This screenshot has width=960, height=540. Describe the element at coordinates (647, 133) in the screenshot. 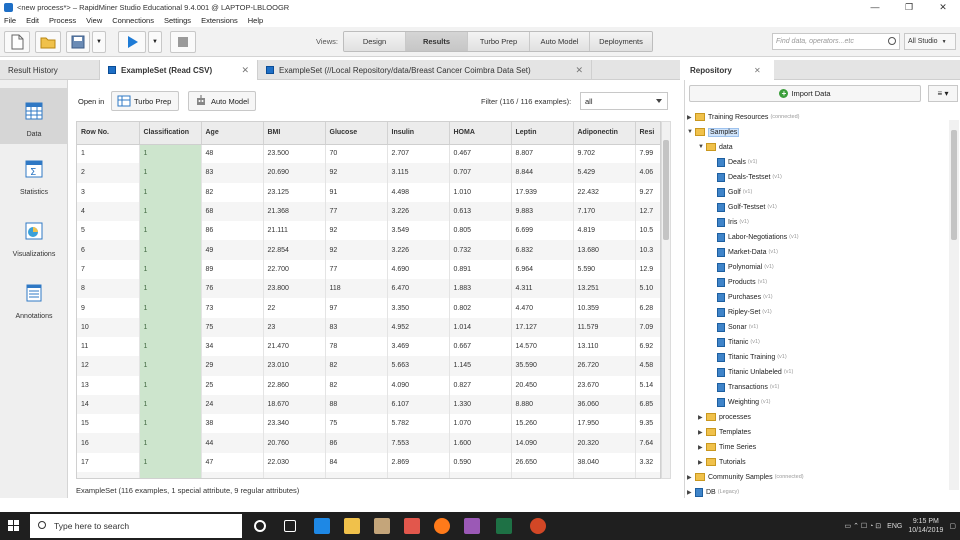

I see `column-header: Resi` at that location.